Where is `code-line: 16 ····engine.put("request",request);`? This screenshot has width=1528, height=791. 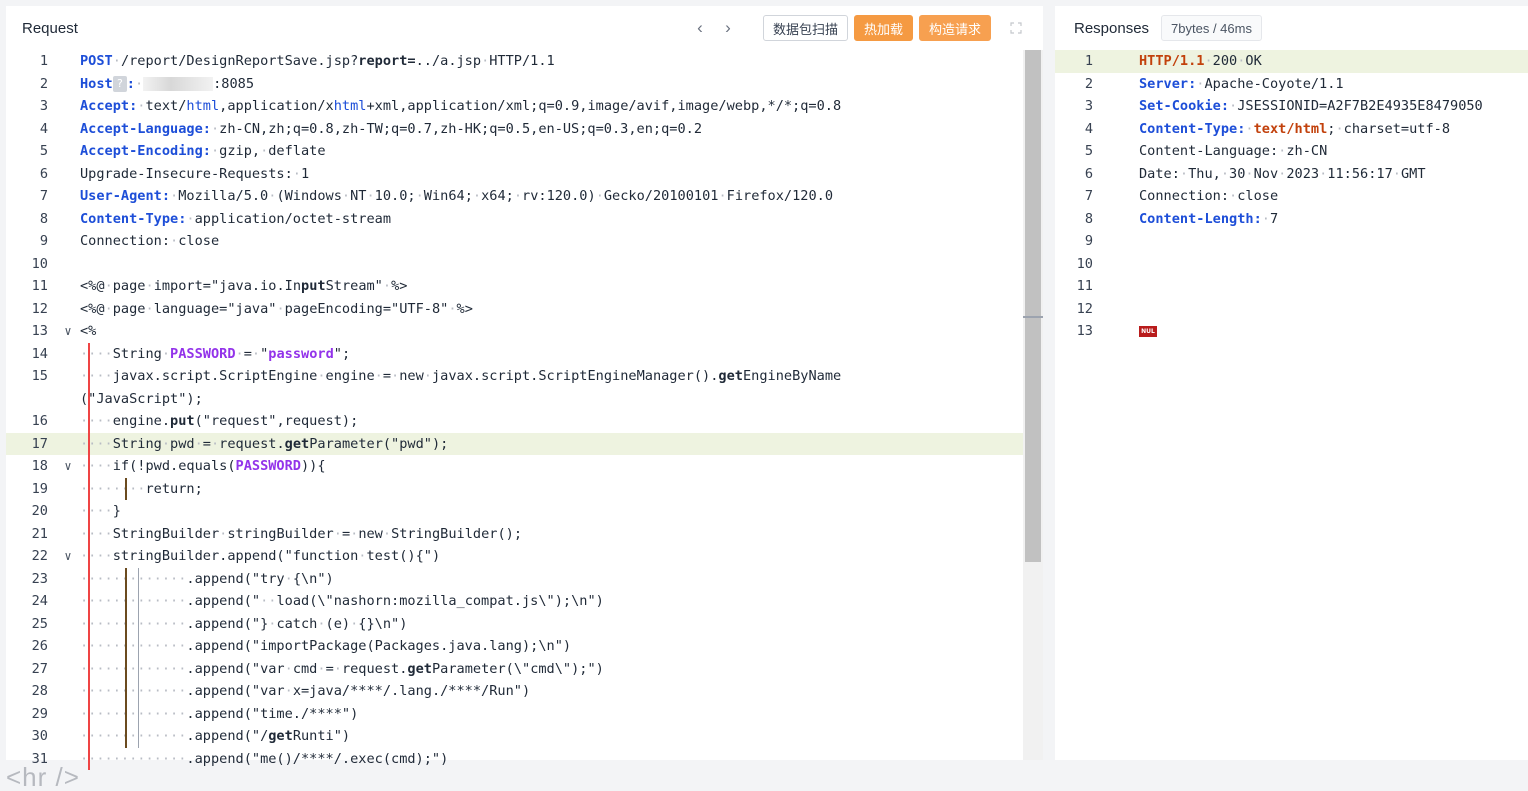 code-line: 16 ····engine.put("request",request); is located at coordinates (524, 421).